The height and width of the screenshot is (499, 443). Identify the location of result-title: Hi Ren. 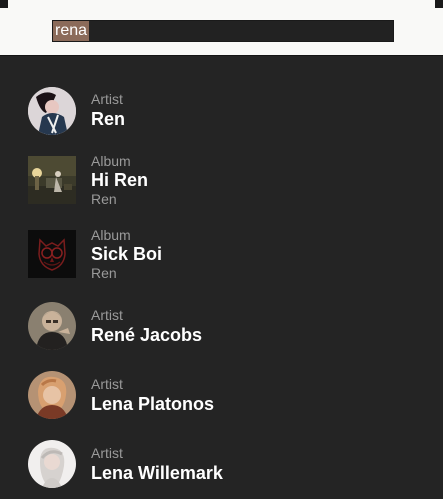
(120, 180).